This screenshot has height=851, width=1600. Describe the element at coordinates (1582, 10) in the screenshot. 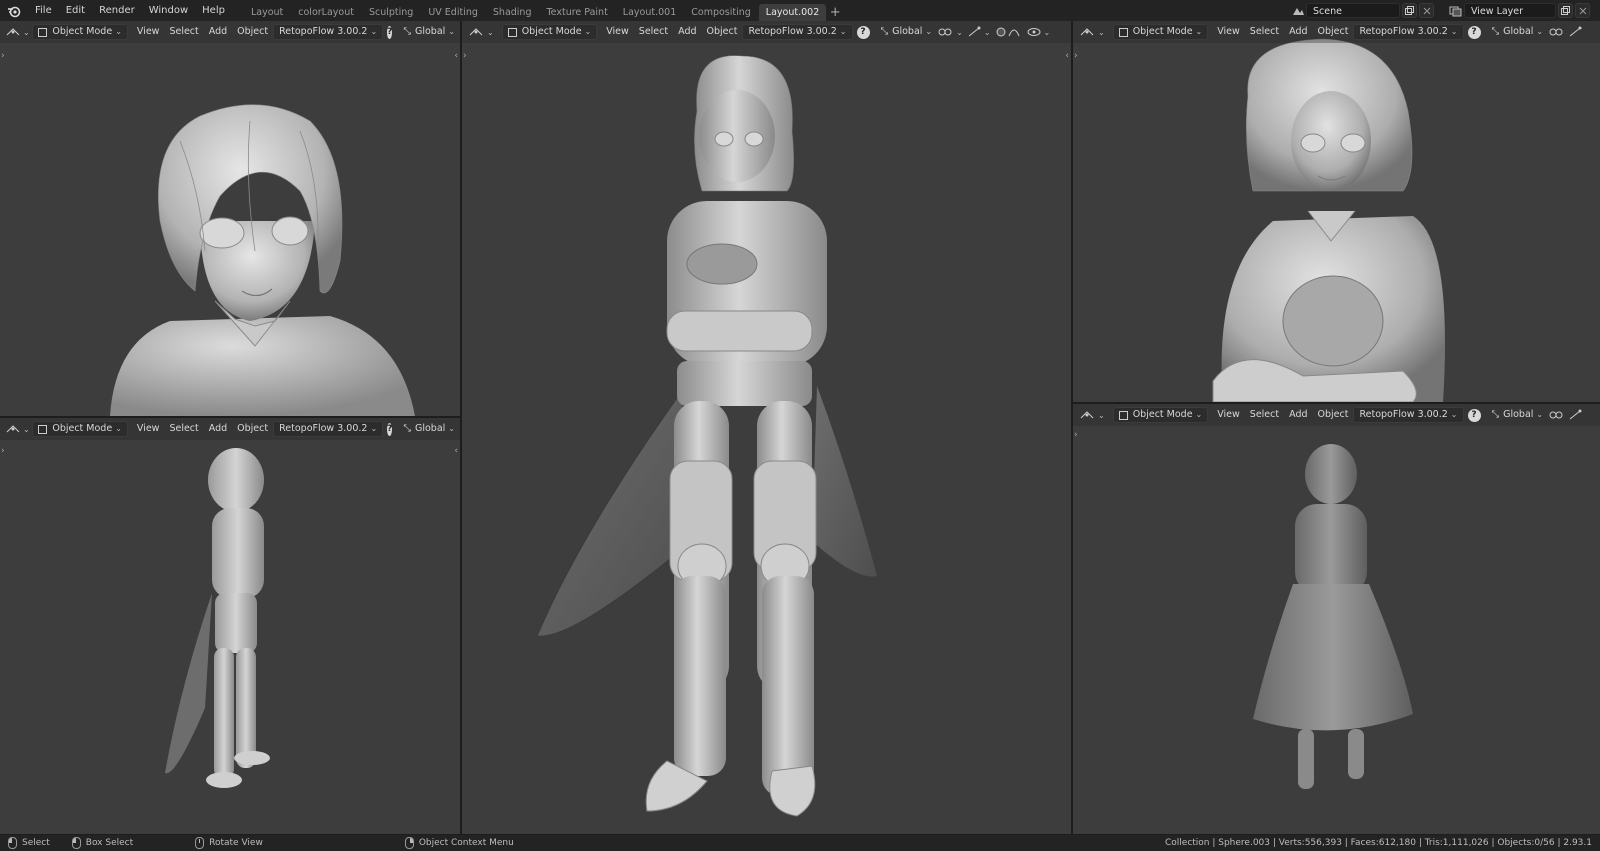

I see `delete-view-layer-icon` at that location.